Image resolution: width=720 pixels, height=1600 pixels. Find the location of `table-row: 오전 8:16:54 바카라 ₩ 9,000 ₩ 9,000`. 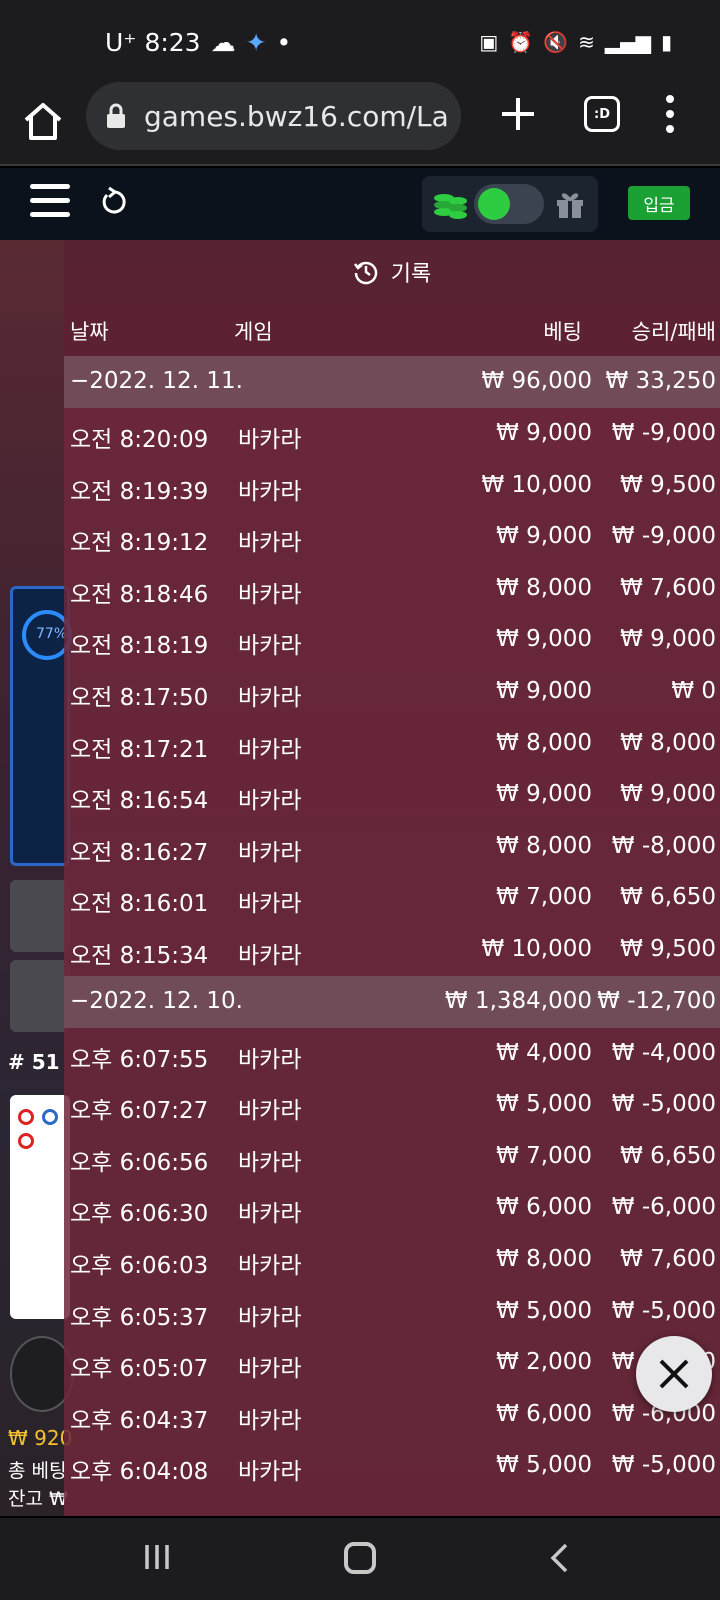

table-row: 오전 8:16:54 바카라 ₩ 9,000 ₩ 9,000 is located at coordinates (392, 795).